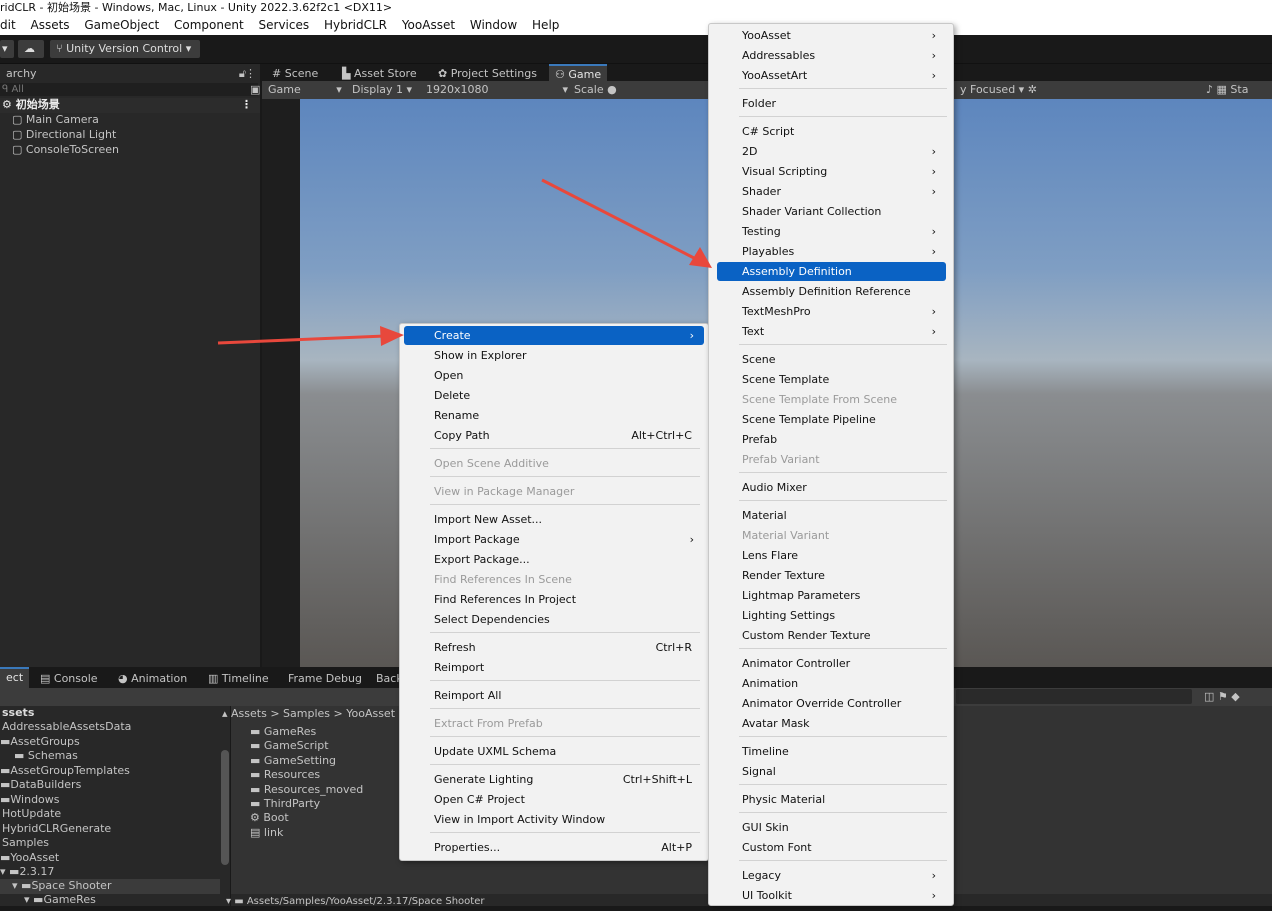 This screenshot has height=911, width=1272. I want to click on arrow-to-assembly-definition, so click(618, 219).